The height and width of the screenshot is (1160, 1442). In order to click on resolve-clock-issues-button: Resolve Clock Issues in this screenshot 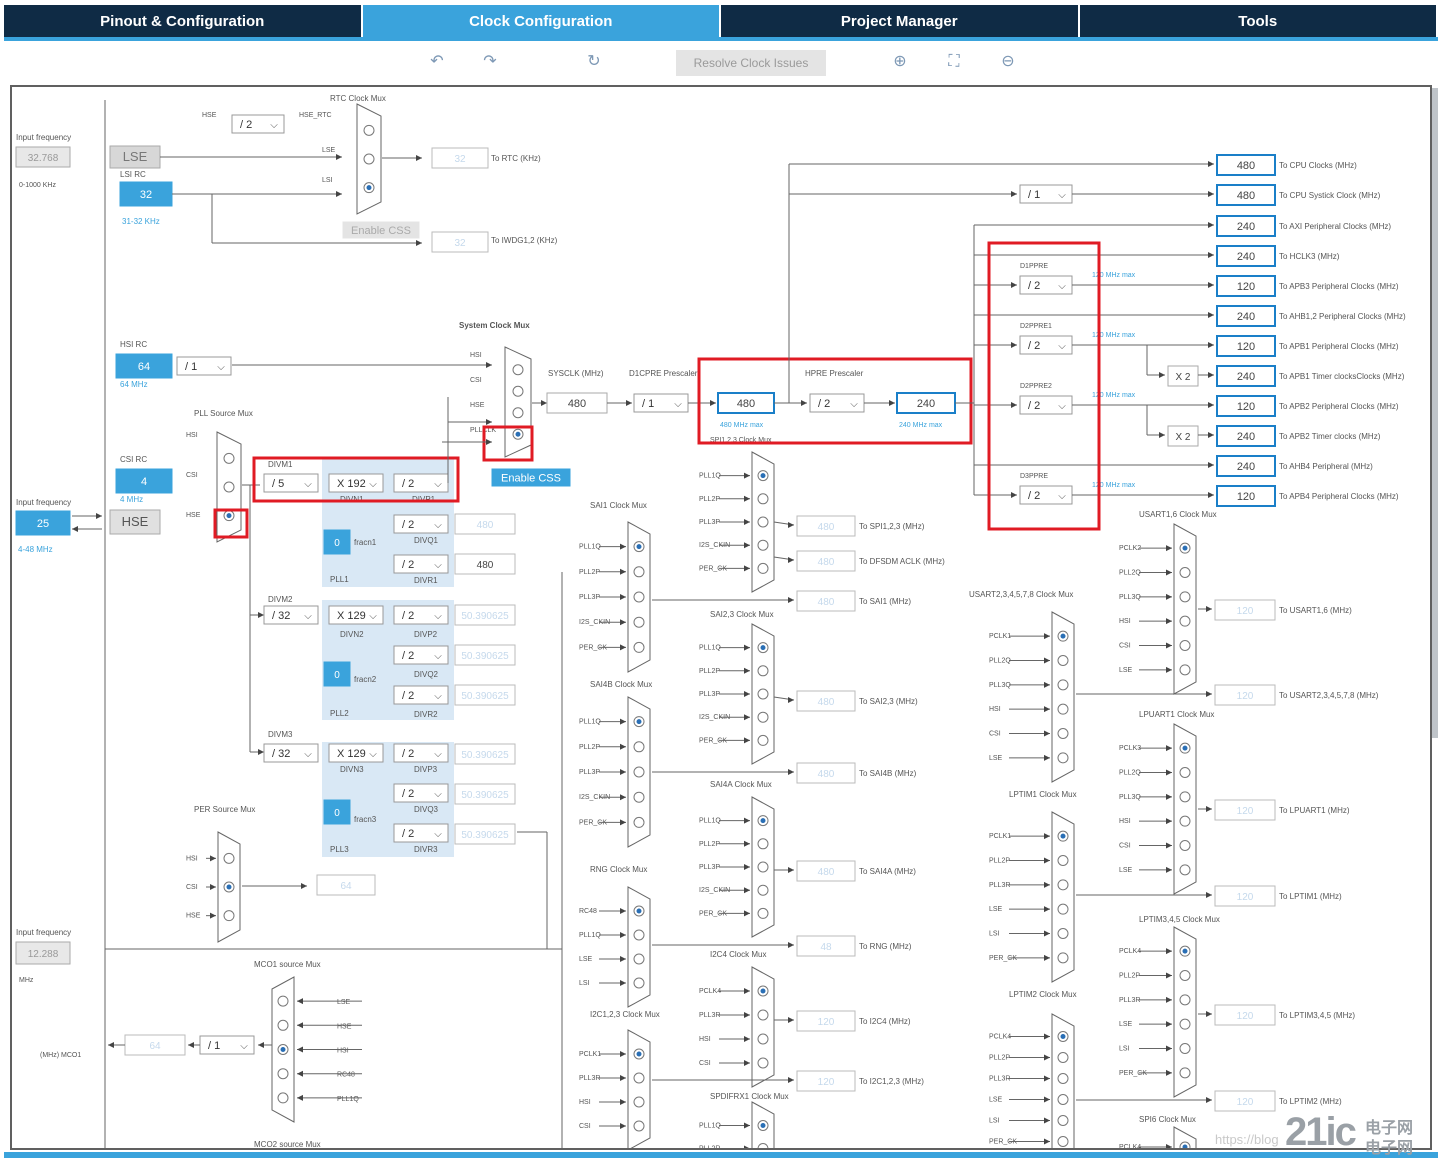, I will do `click(751, 63)`.